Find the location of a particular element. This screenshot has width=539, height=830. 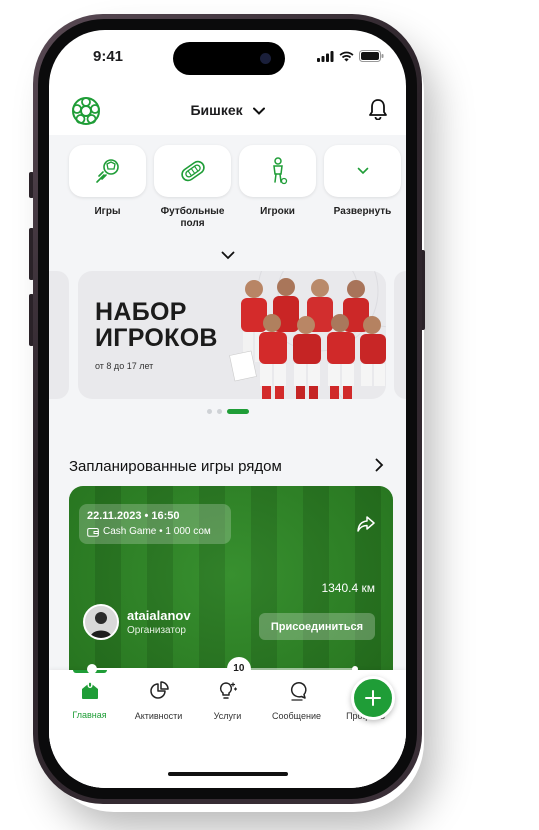

pie-chart-icon is located at coordinates (159, 690).